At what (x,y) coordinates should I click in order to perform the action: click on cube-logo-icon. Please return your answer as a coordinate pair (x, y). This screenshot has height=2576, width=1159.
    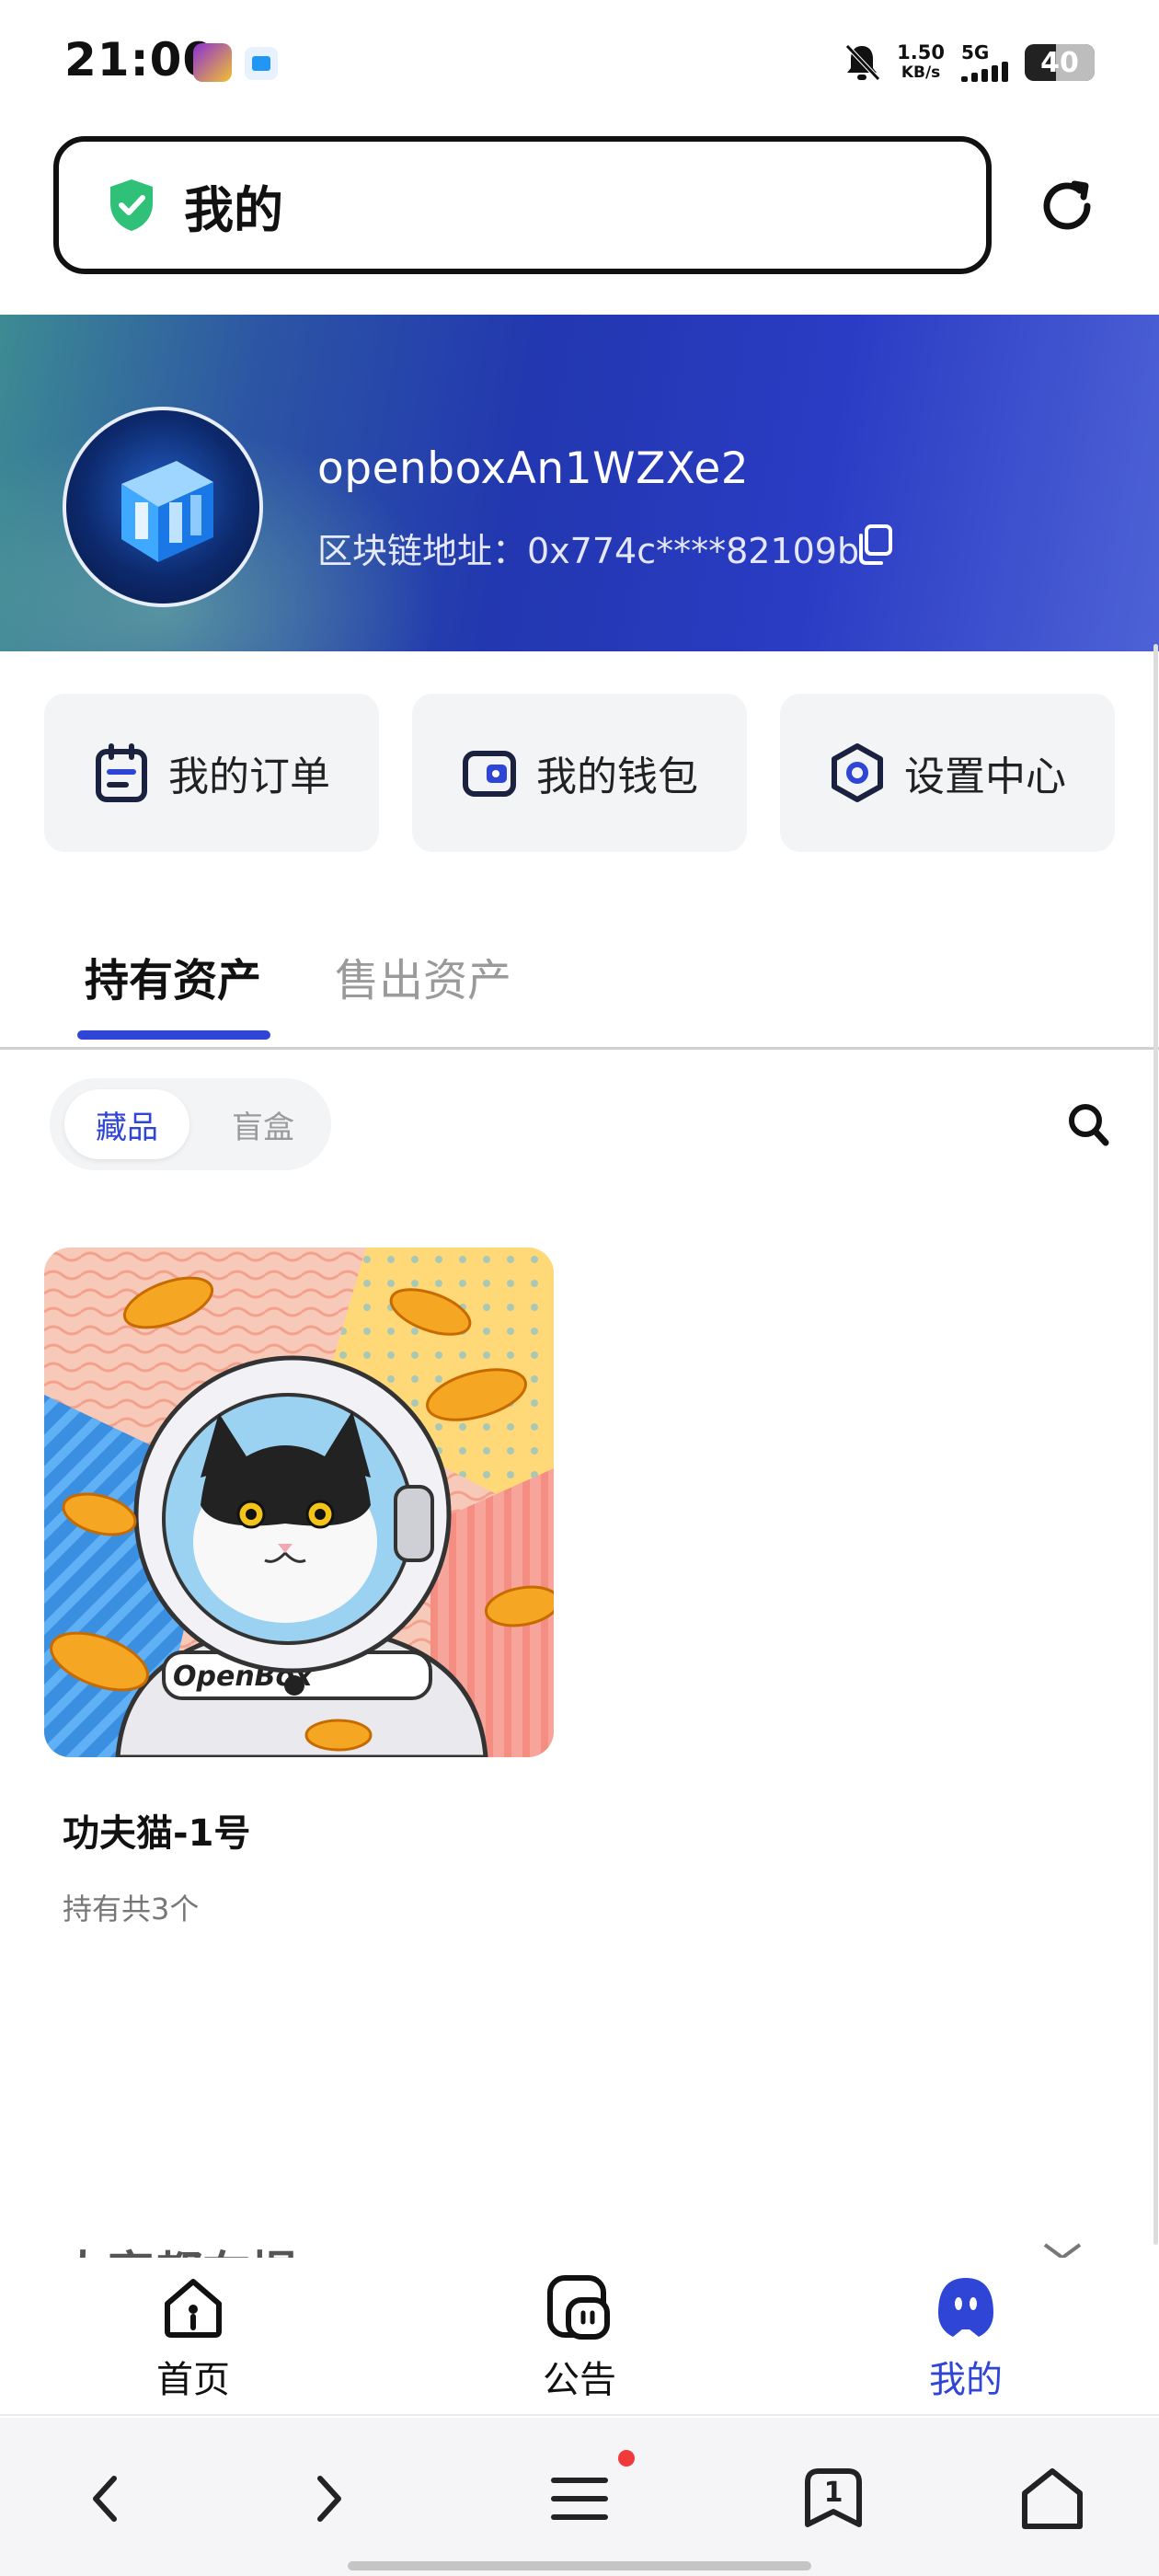
    Looking at the image, I should click on (167, 511).